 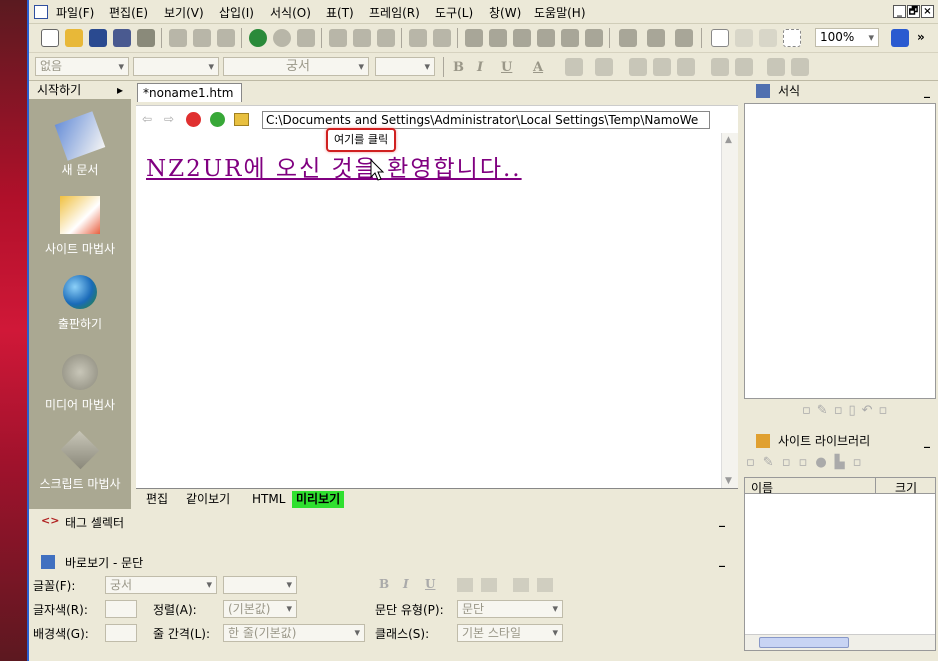 What do you see at coordinates (362, 38) in the screenshot?
I see `copy-icon` at bounding box center [362, 38].